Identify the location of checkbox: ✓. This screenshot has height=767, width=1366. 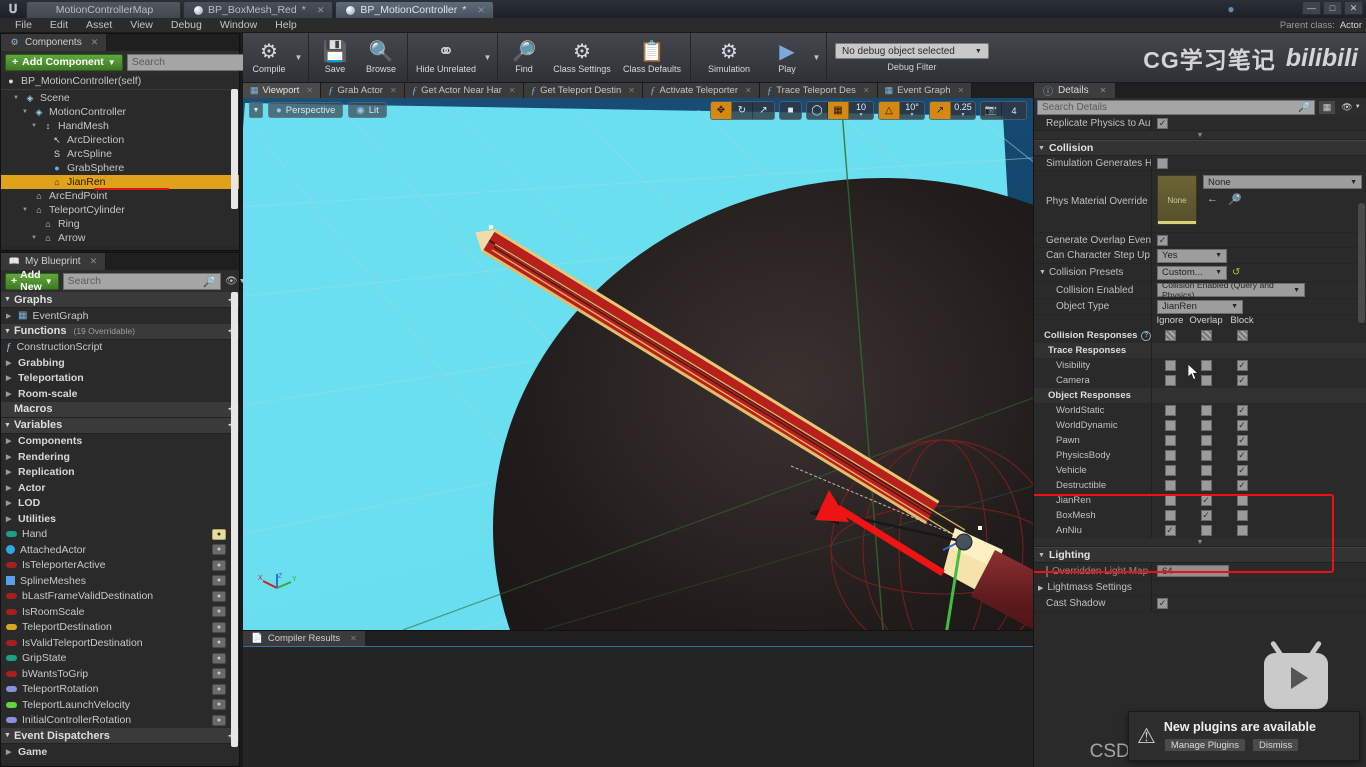
(1162, 240).